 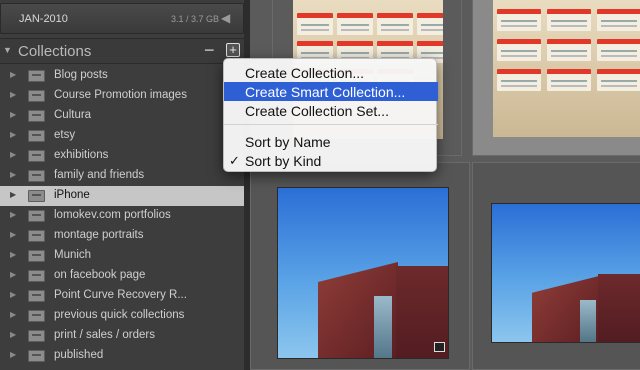 What do you see at coordinates (99, 235) in the screenshot?
I see `collection-label: montage portraits` at bounding box center [99, 235].